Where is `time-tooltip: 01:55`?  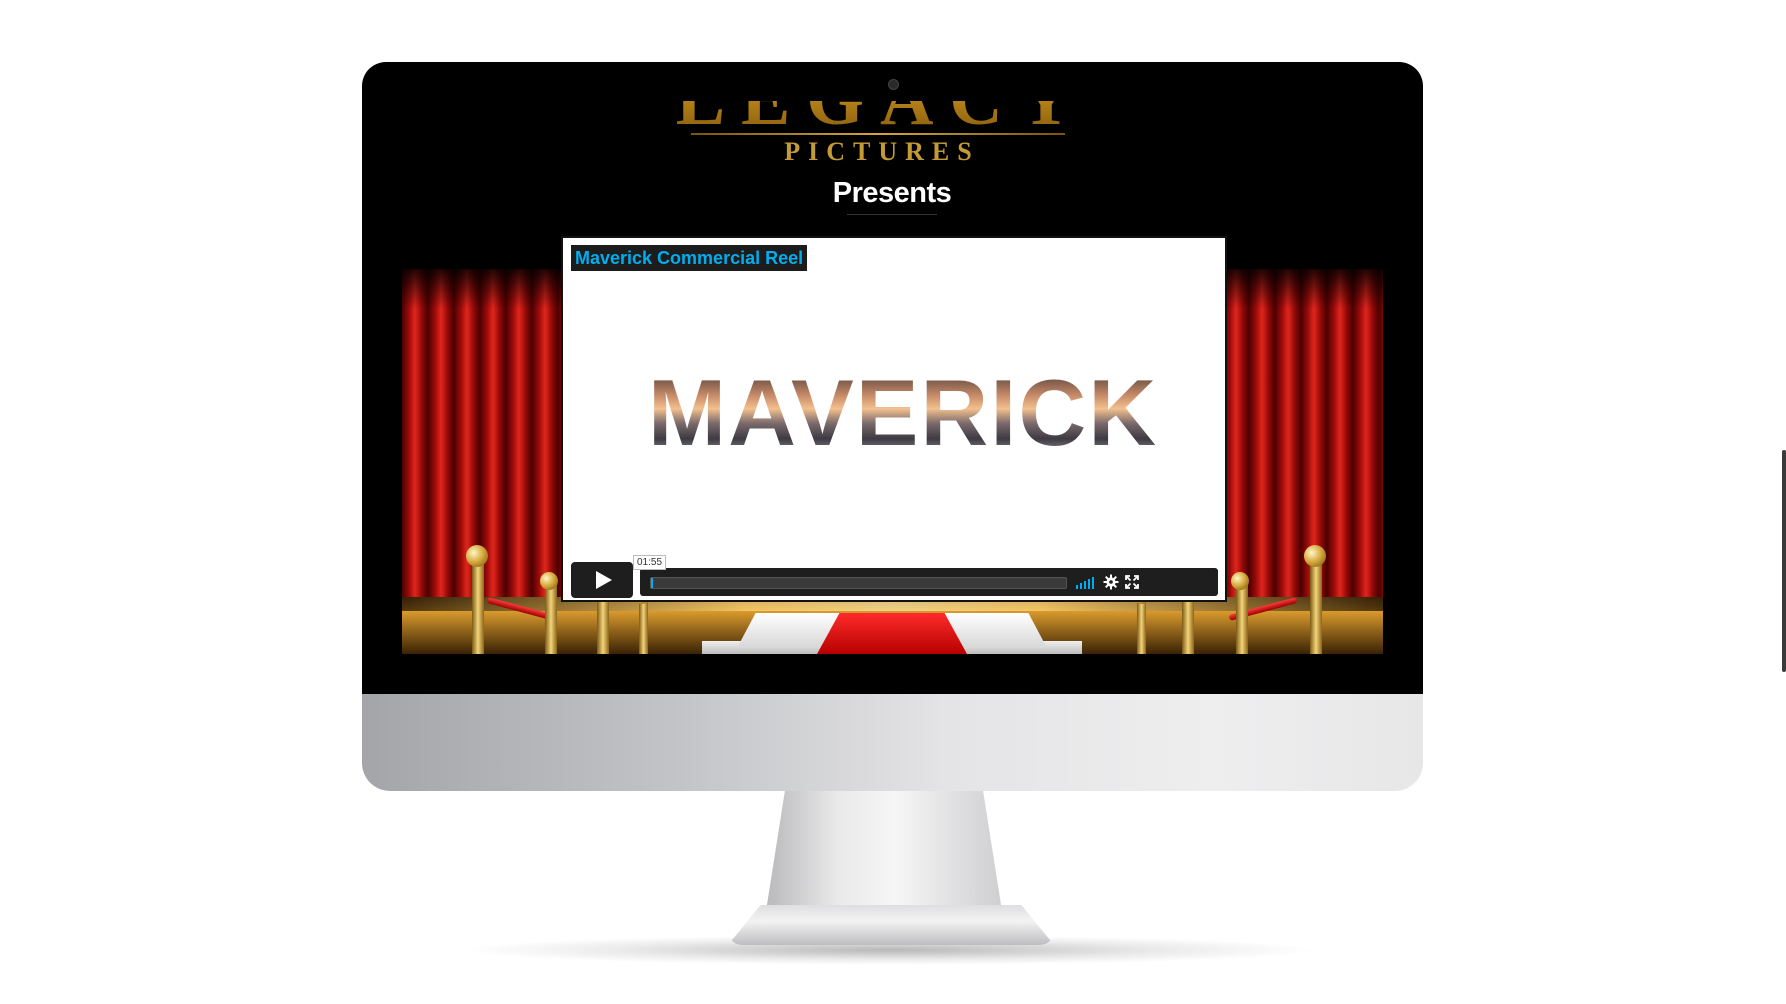 time-tooltip: 01:55 is located at coordinates (650, 562).